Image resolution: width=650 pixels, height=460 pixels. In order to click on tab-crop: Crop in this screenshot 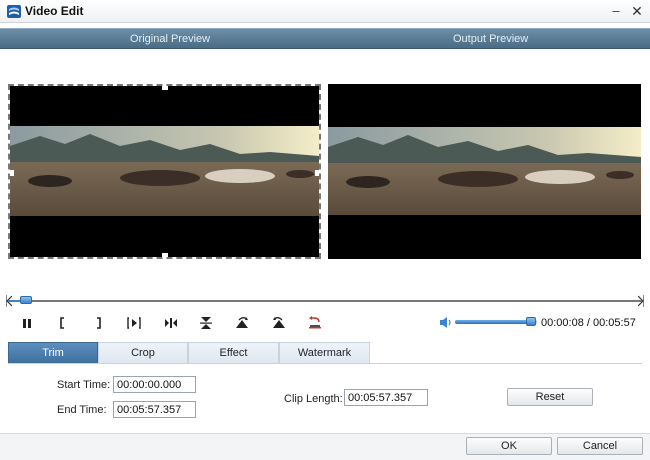, I will do `click(143, 352)`.